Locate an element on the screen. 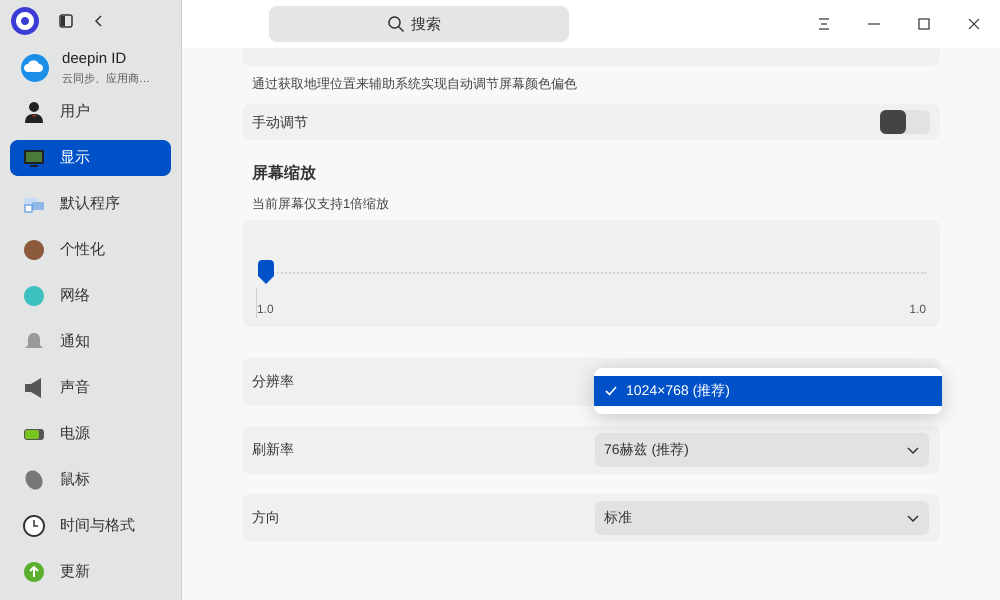 This screenshot has height=600, width=1000. sidebar-item: 用户 is located at coordinates (90, 112).